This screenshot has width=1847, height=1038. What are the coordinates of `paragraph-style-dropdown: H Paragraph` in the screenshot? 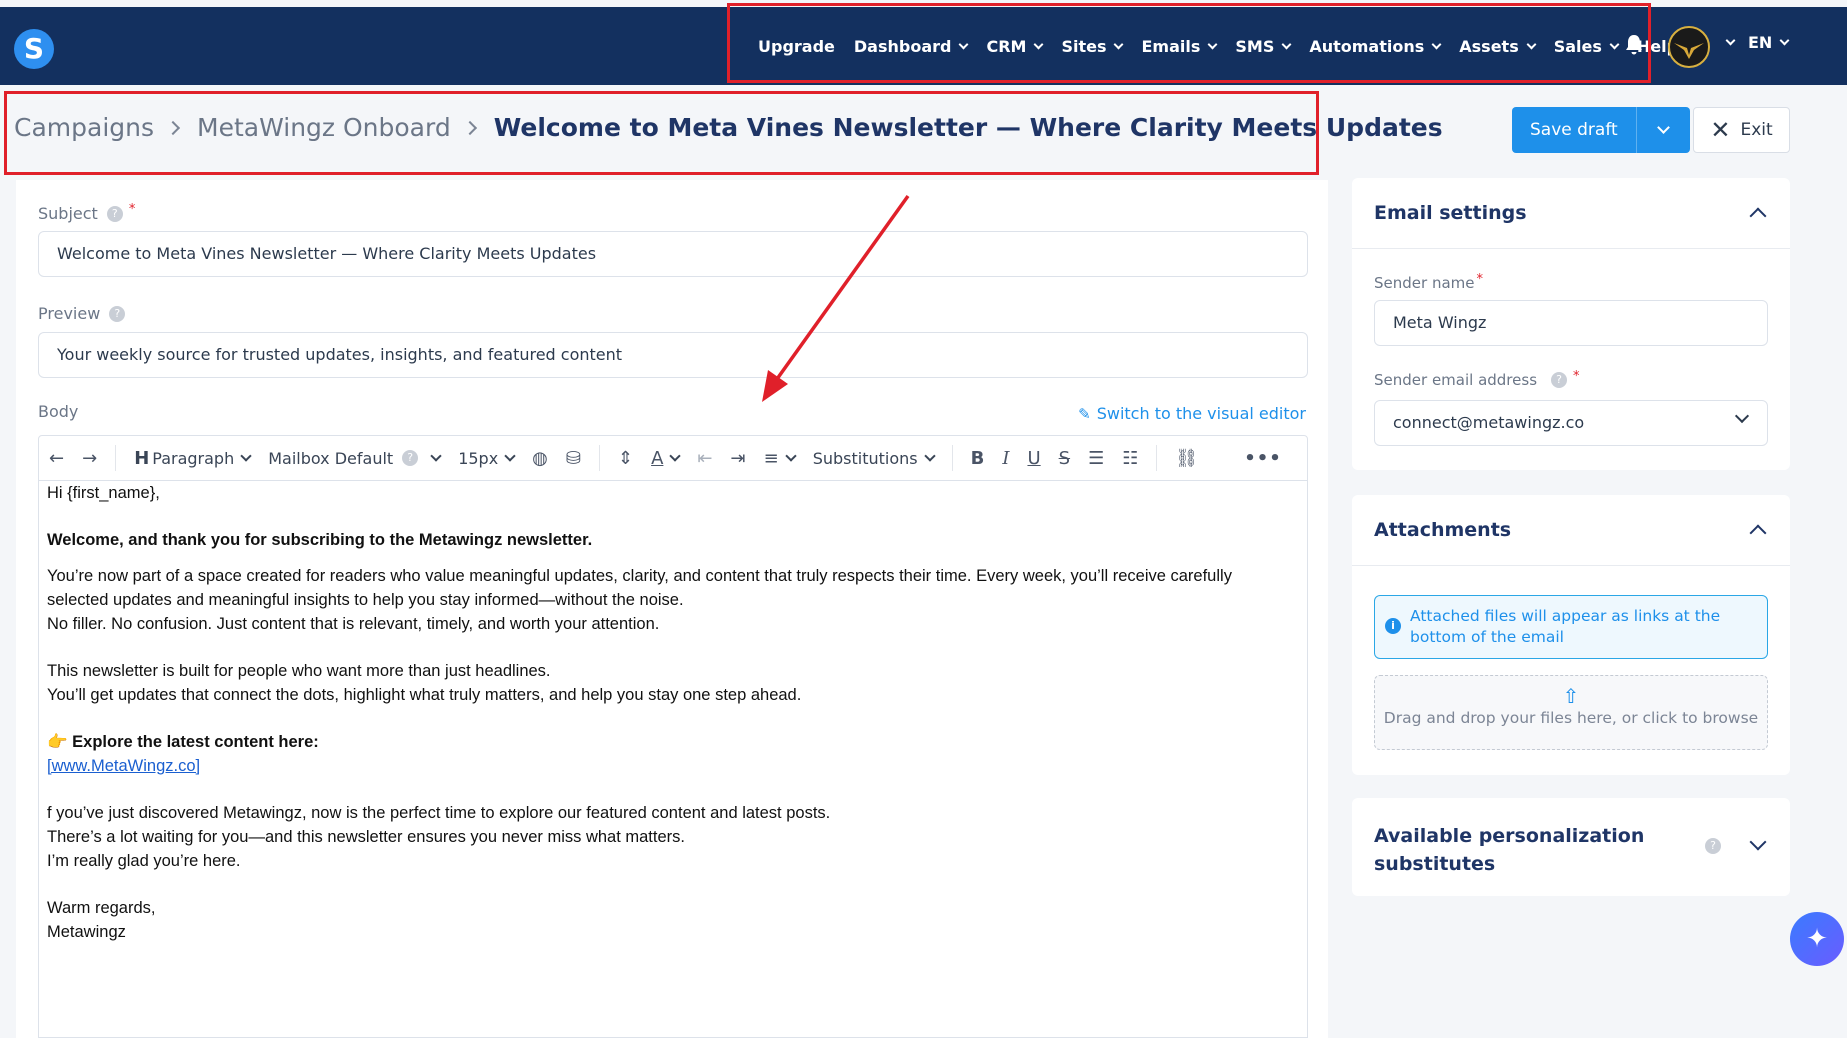 It's located at (193, 458).